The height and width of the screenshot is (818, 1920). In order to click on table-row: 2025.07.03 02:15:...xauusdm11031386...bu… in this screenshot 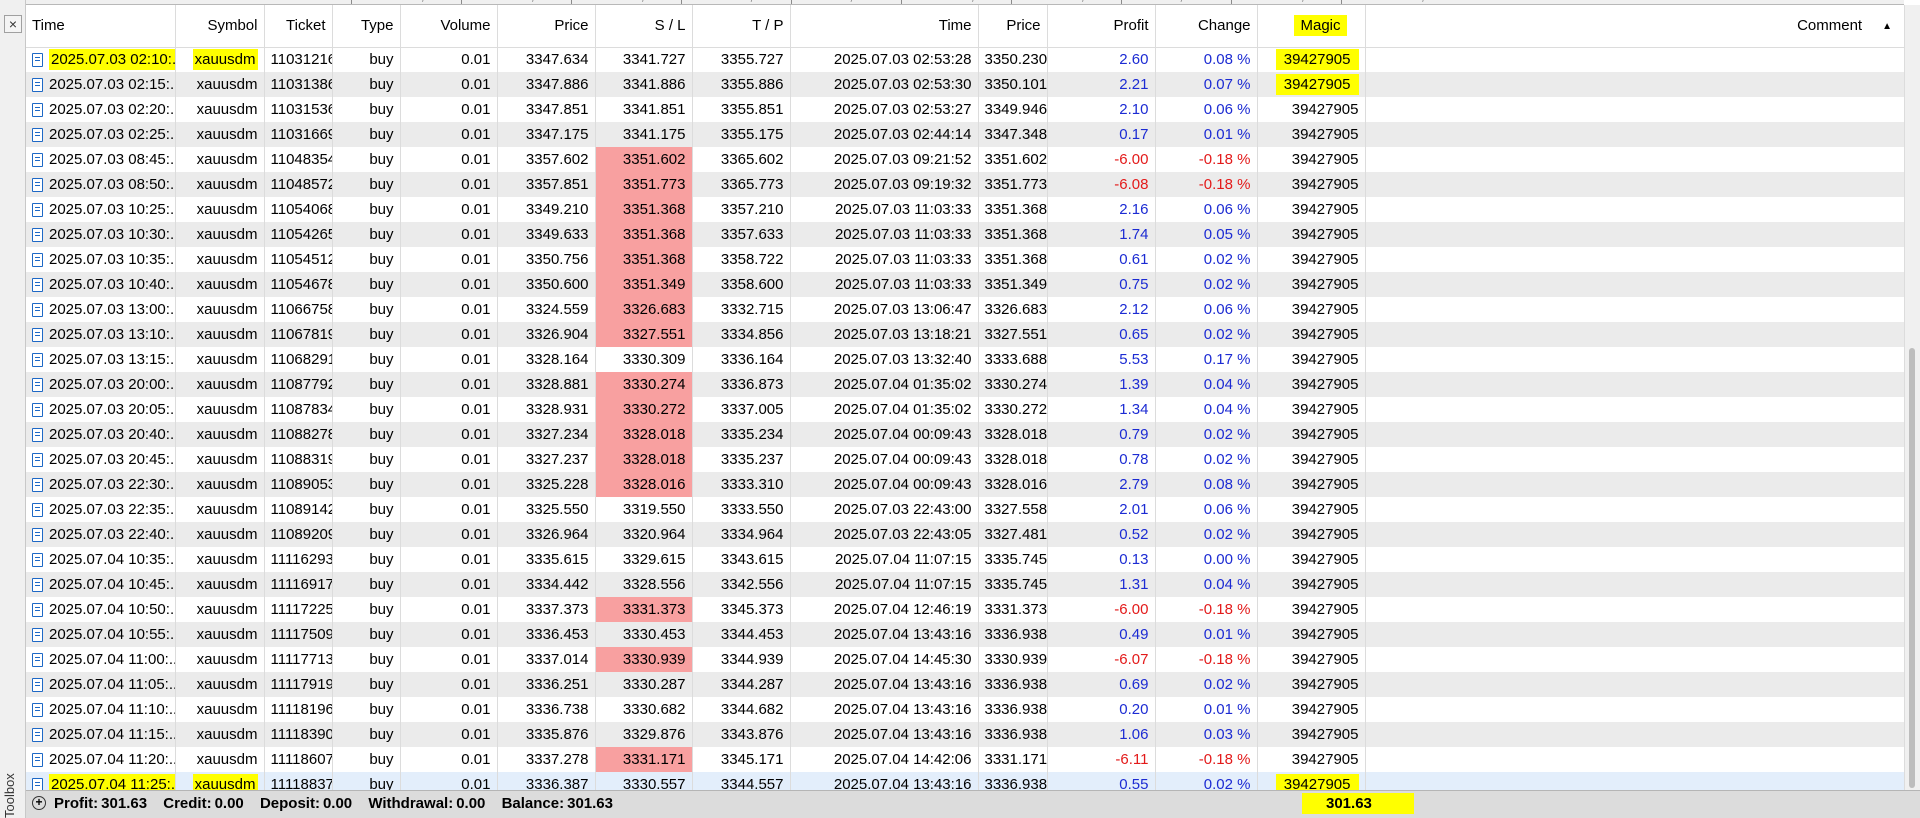, I will do `click(965, 84)`.